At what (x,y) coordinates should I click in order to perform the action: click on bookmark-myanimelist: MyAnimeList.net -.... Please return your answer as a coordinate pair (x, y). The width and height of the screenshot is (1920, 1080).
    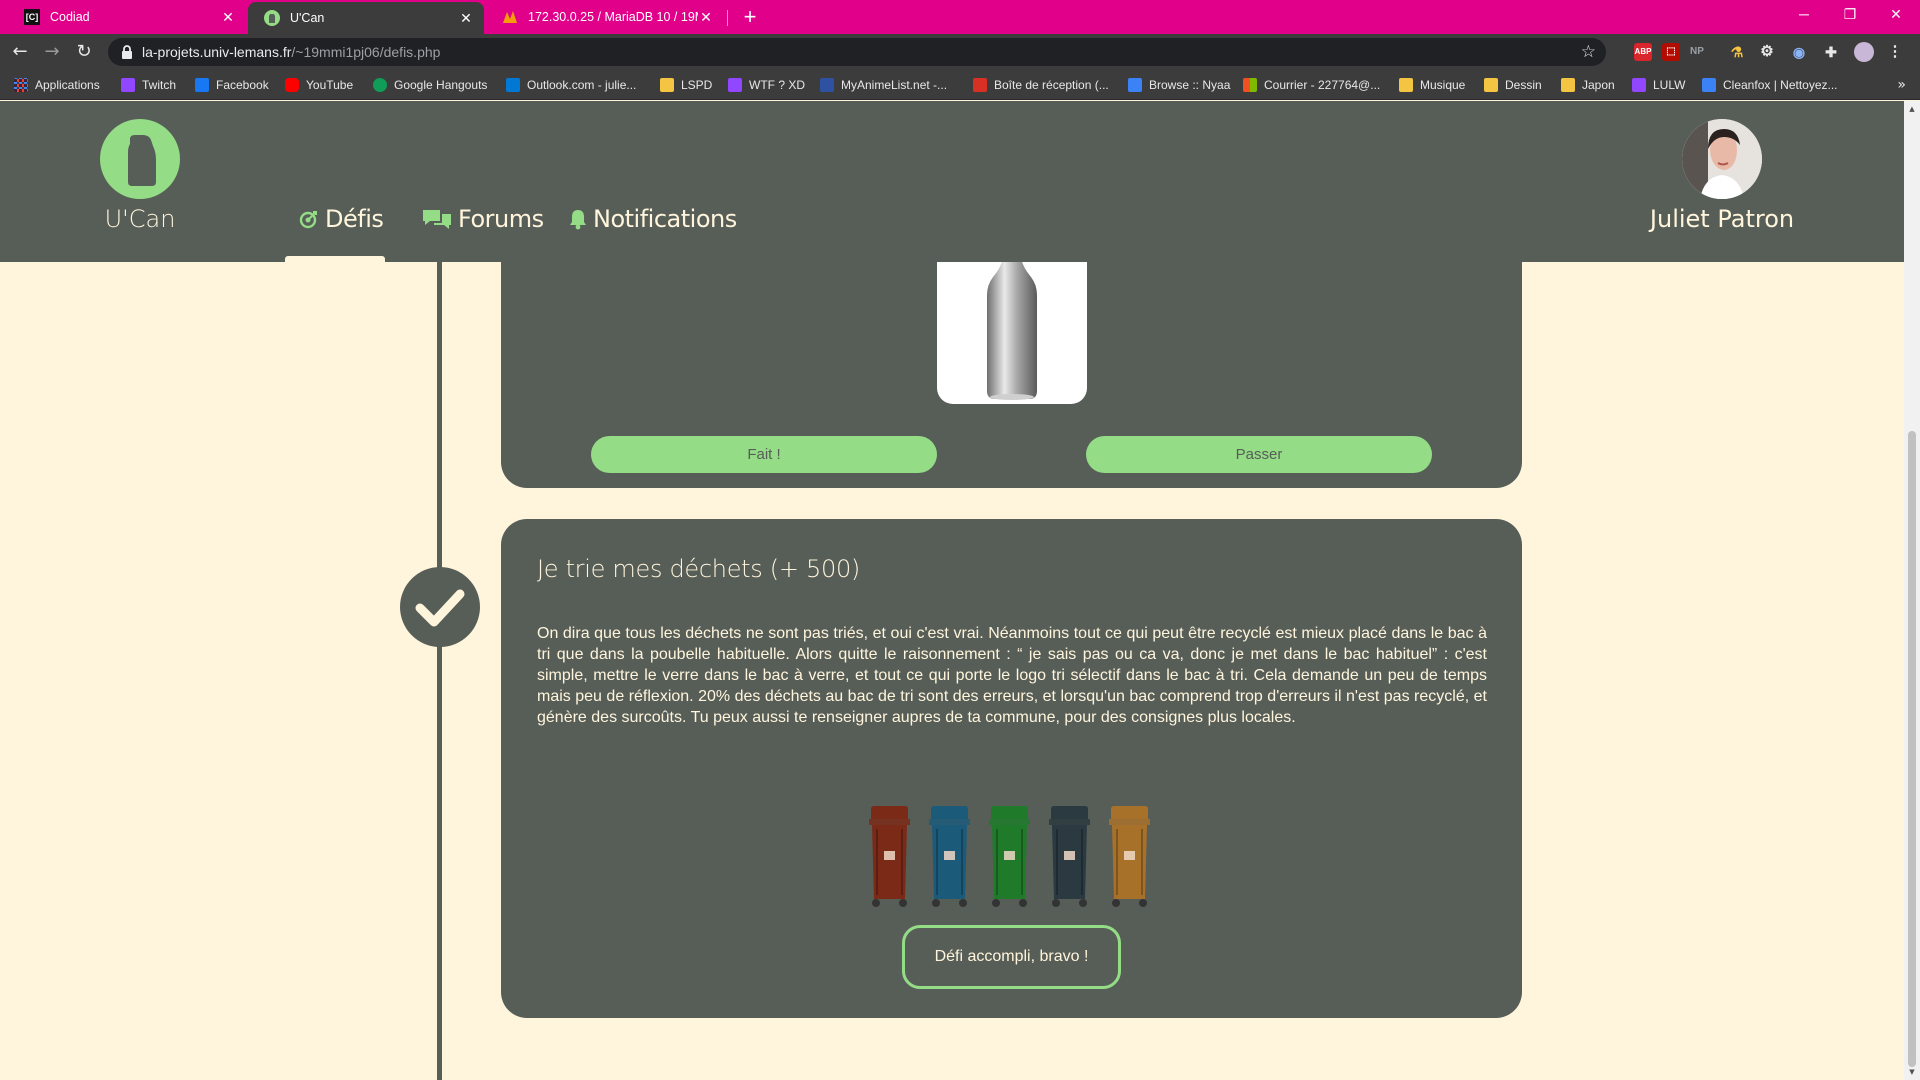
    Looking at the image, I should click on (883, 85).